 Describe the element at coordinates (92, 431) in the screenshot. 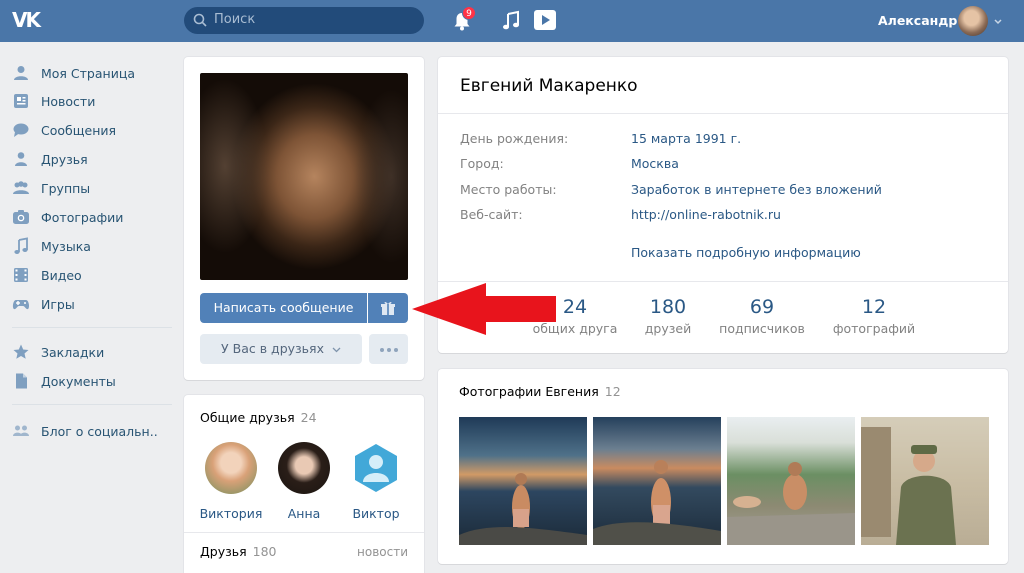

I see `sidebar-item-blog: Блог о социальн..` at that location.